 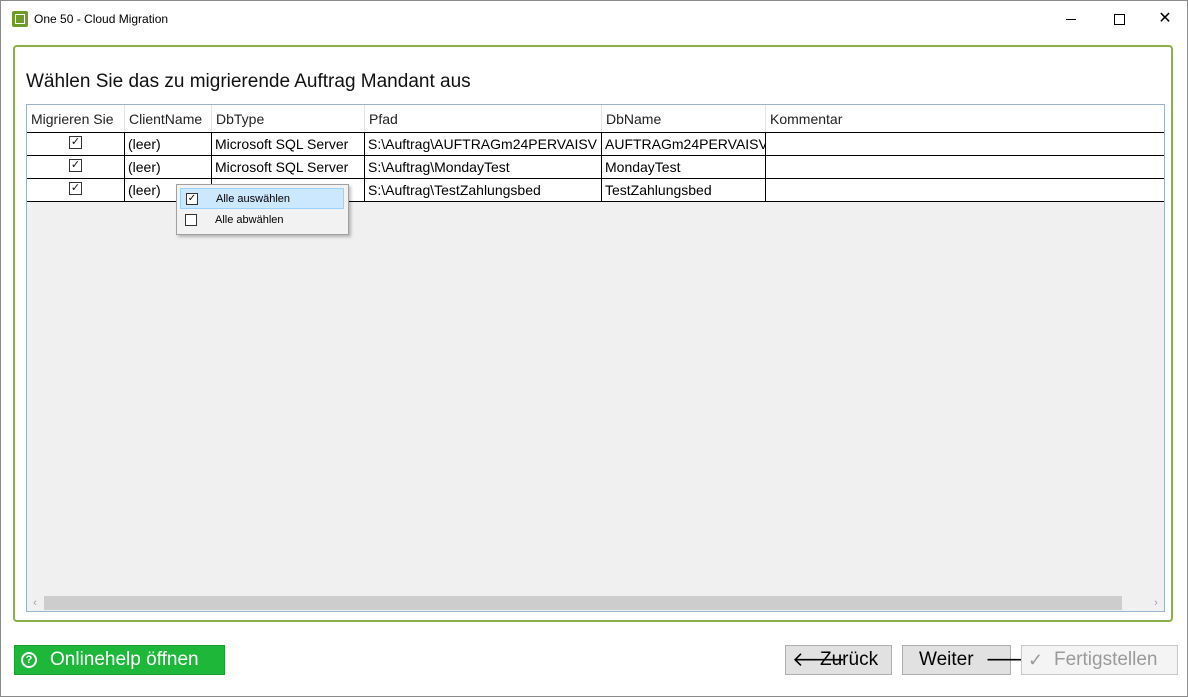 I want to click on menu-item-deselect-all: Alle abwählen, so click(x=262, y=220).